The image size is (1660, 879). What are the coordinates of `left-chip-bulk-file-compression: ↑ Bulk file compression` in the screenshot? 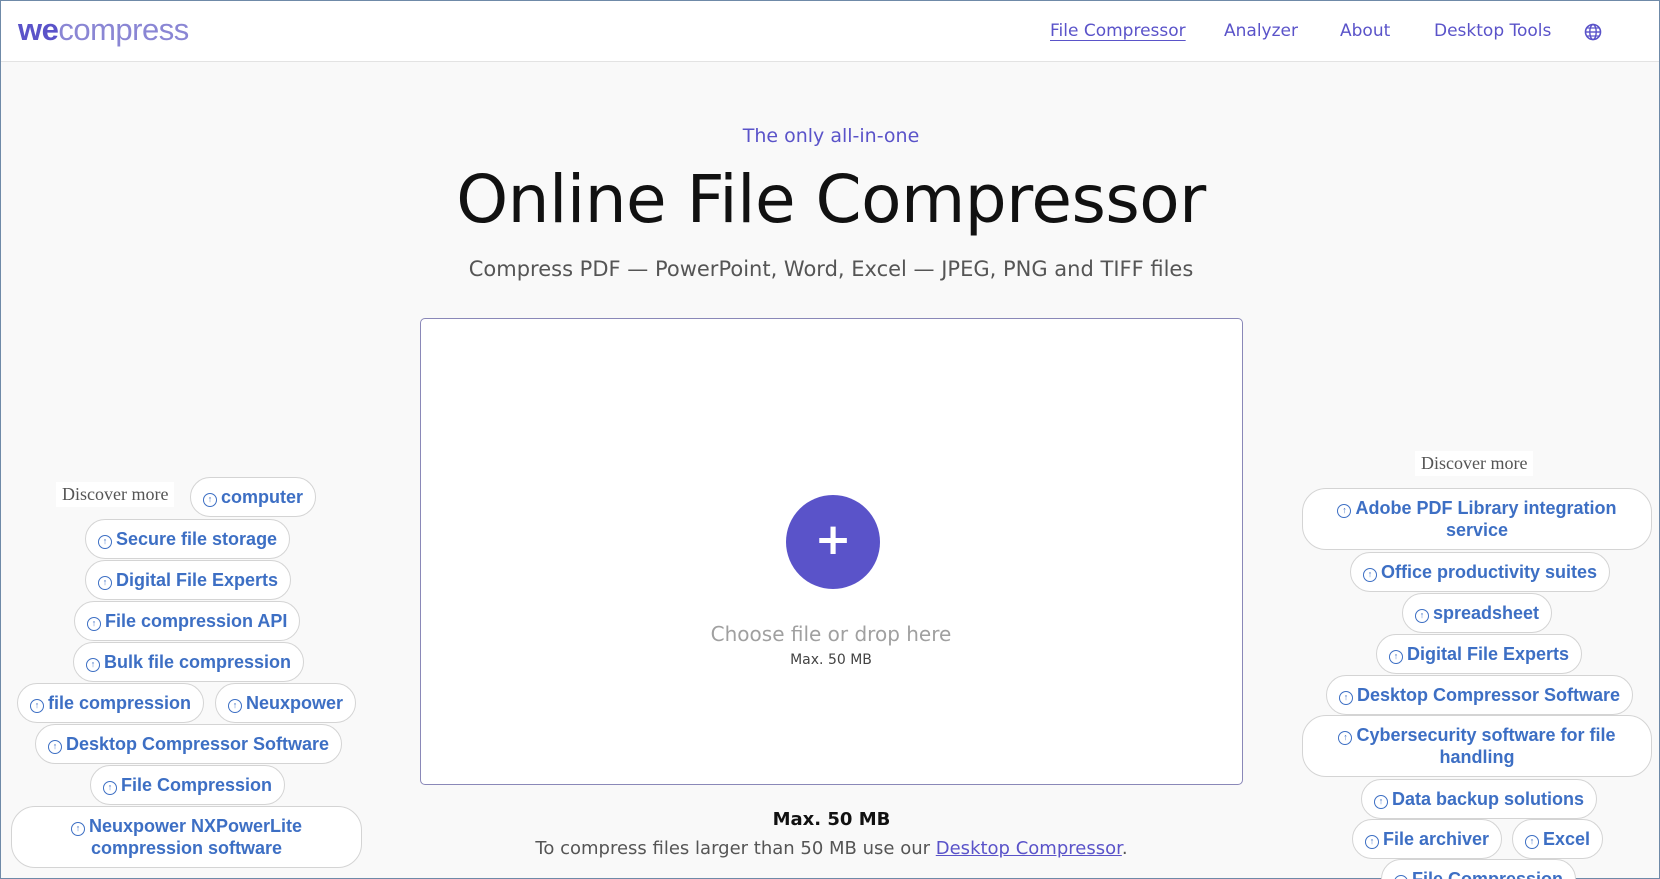 It's located at (189, 662).